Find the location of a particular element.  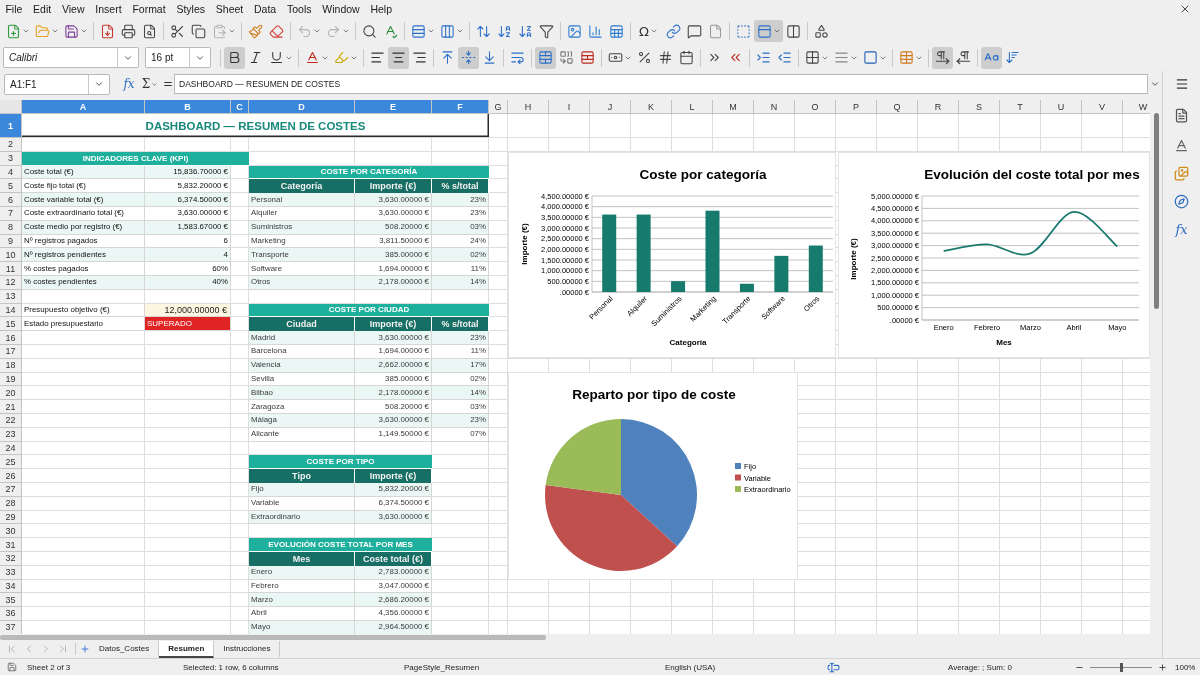

menu-icon is located at coordinates (1181, 84).